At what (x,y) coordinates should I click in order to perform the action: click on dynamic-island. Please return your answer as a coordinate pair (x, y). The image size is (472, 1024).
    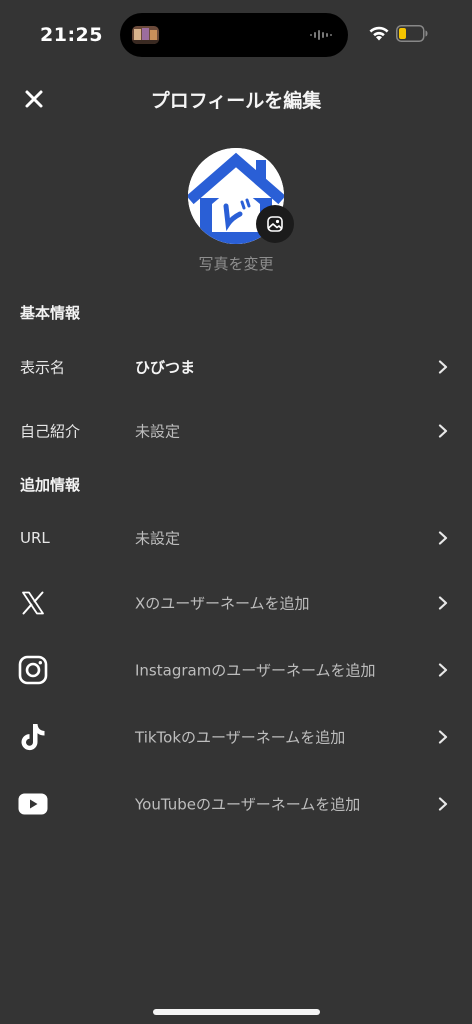
    Looking at the image, I should click on (234, 35).